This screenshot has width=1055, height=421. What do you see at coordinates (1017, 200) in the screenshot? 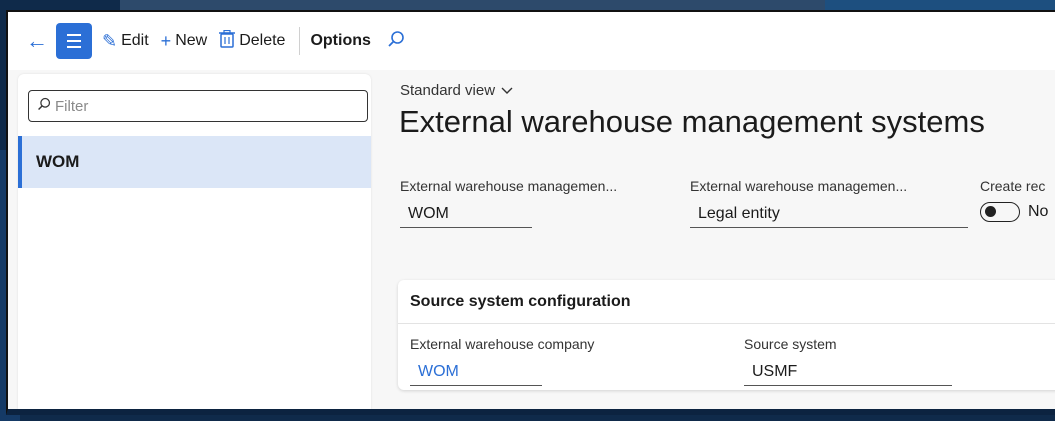
I see `field-create-rec: Create rec No` at bounding box center [1017, 200].